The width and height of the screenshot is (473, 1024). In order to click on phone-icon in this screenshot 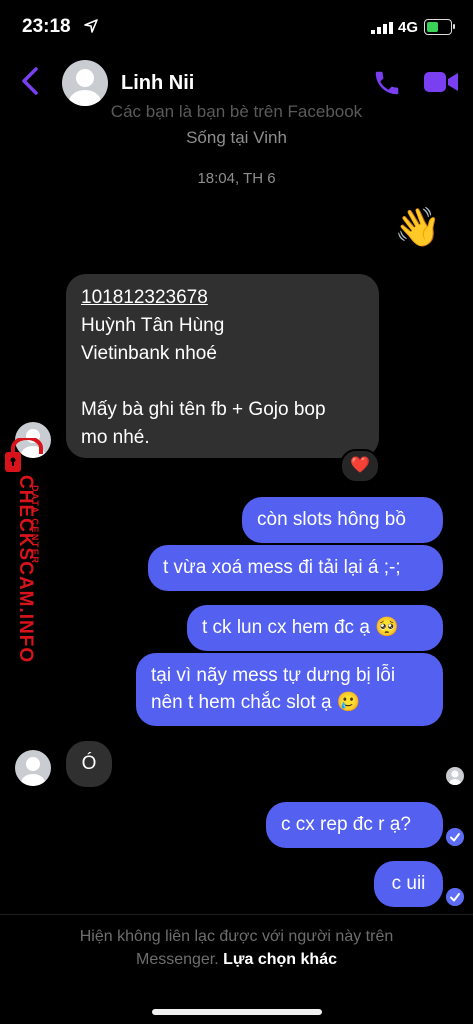, I will do `click(387, 83)`.